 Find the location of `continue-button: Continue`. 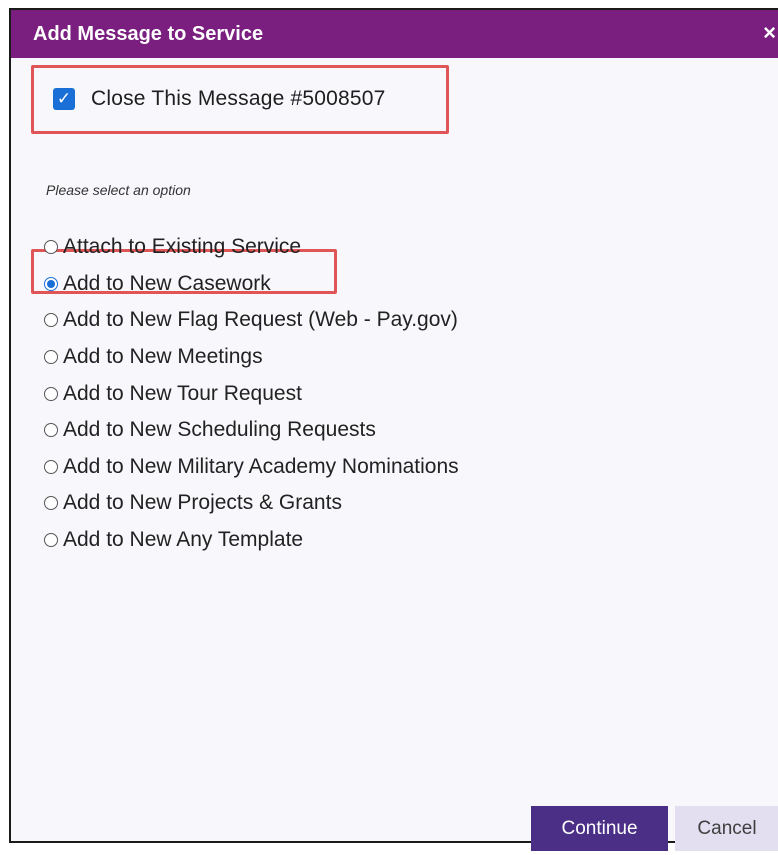

continue-button: Continue is located at coordinates (599, 828).